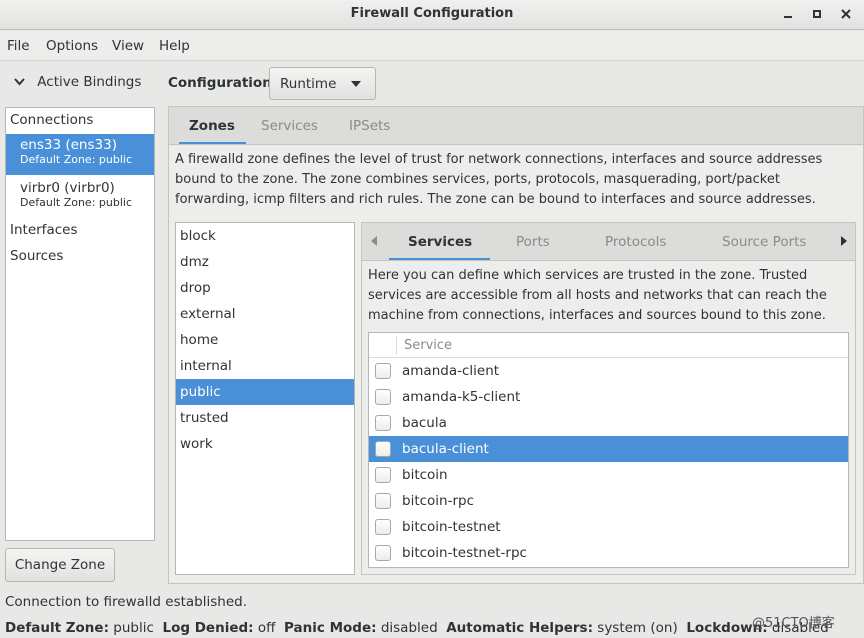 The image size is (864, 638). Describe the element at coordinates (374, 241) in the screenshot. I see `scroll-left-icon` at that location.